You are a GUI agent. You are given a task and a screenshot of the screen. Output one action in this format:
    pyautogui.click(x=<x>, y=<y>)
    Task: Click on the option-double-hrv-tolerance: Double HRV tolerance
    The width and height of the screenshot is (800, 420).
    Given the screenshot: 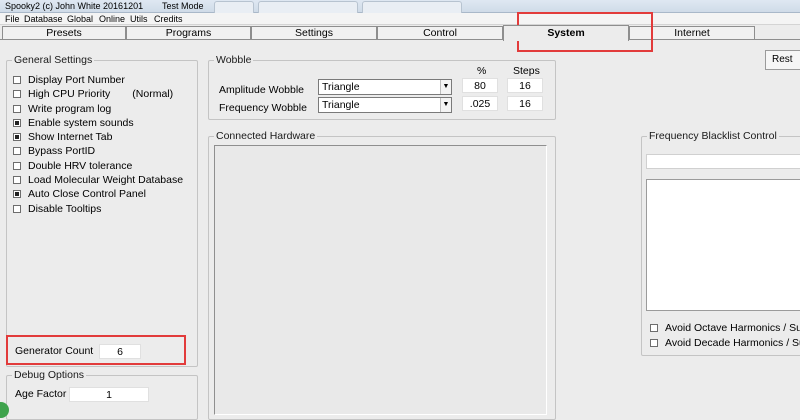 What is the action you would take?
    pyautogui.click(x=72, y=165)
    